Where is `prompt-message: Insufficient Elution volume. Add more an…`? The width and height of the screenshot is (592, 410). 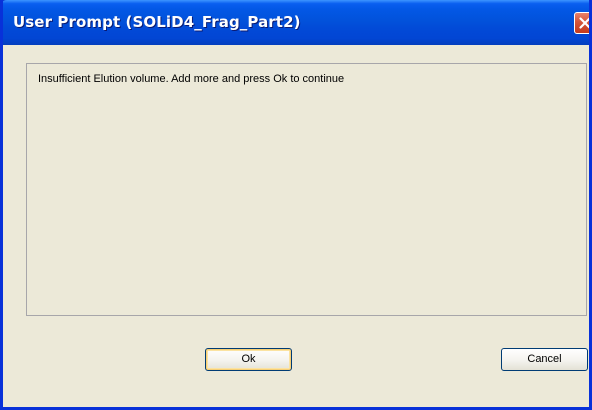
prompt-message: Insufficient Elution volume. Add more an… is located at coordinates (191, 79).